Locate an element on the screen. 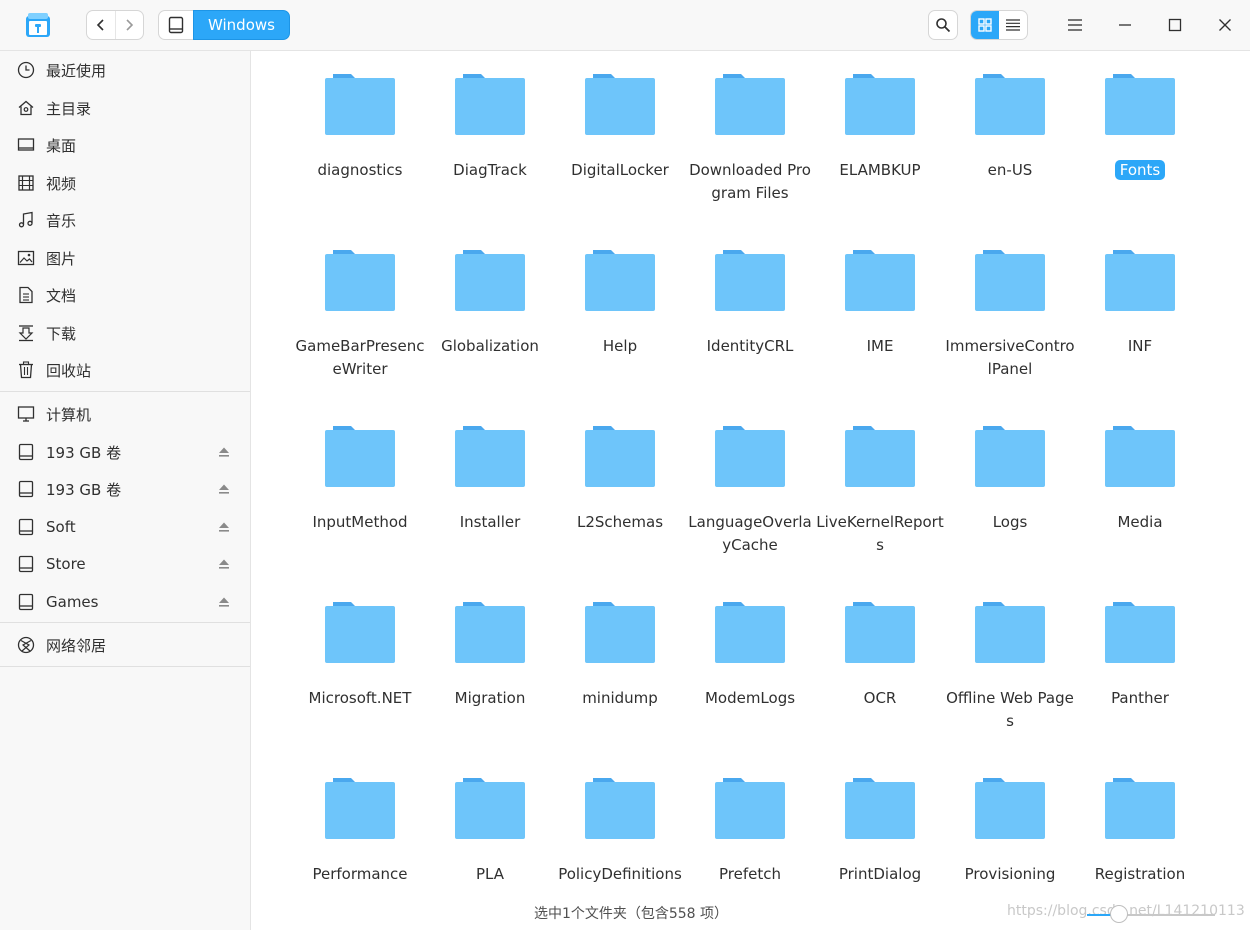 The width and height of the screenshot is (1250, 930). folder-item: Globalization is located at coordinates (490, 335).